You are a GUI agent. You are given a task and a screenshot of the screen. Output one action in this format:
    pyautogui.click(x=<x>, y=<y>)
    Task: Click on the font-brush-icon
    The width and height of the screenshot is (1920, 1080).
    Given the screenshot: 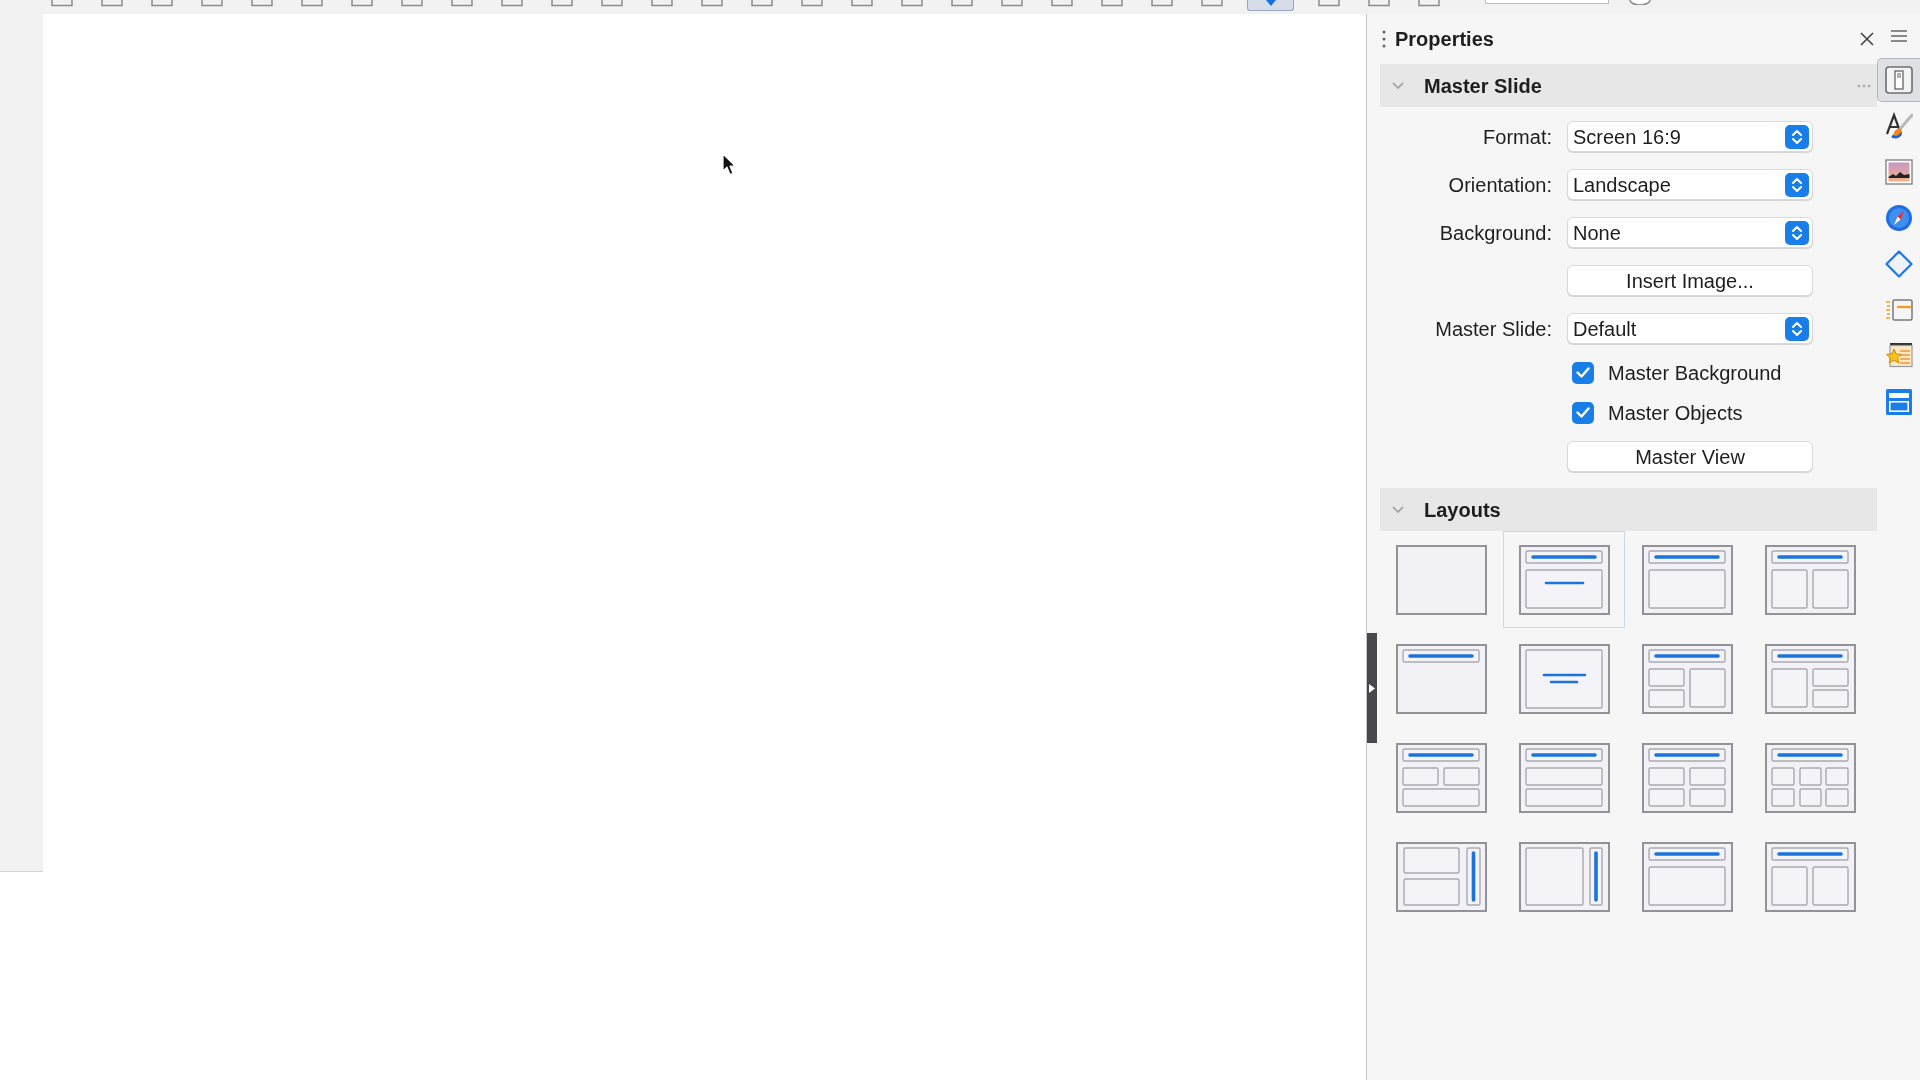 What is the action you would take?
    pyautogui.click(x=1898, y=126)
    